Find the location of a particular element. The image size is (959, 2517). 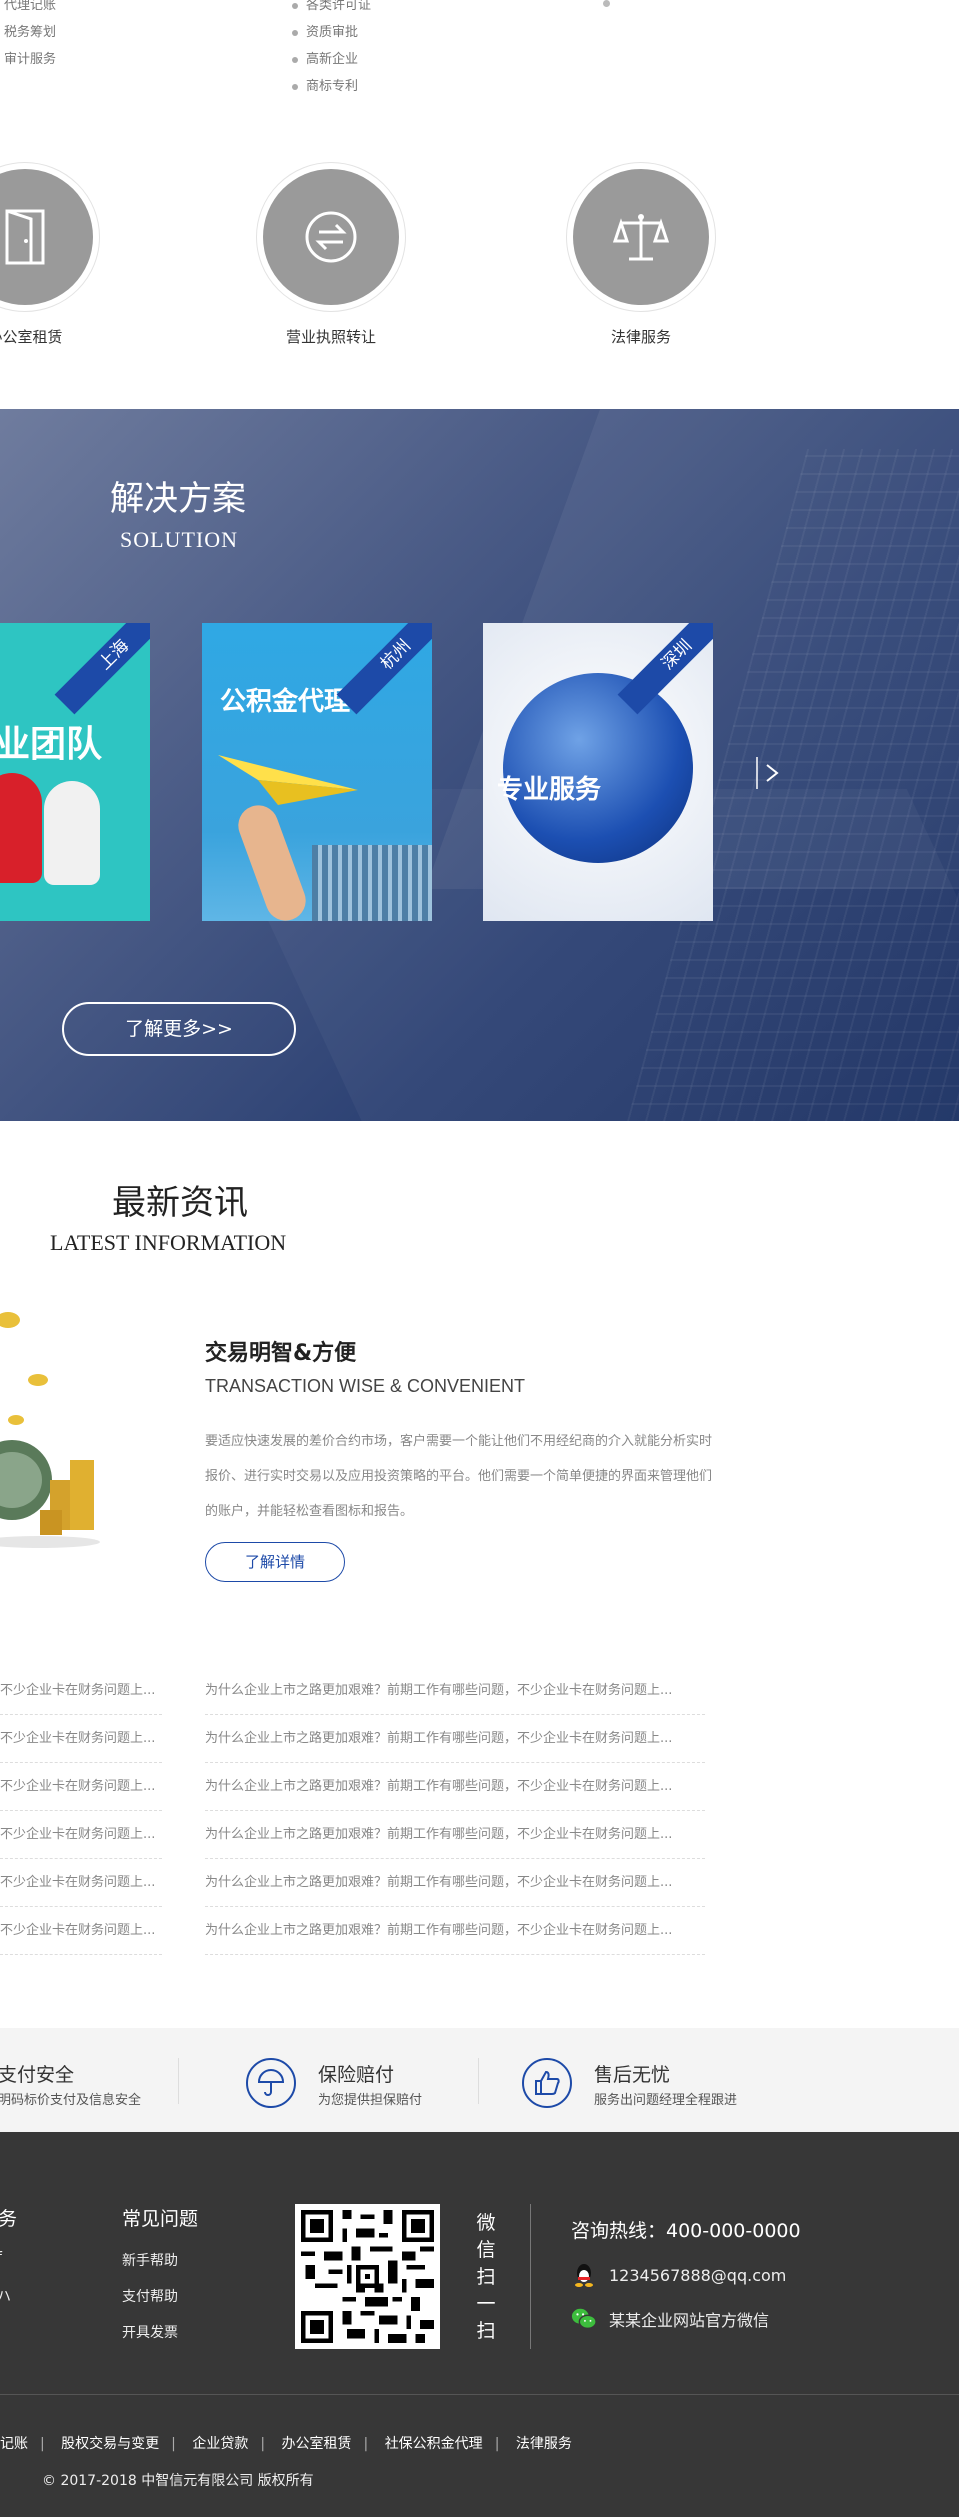

footer-column-heading: 务 is located at coordinates (9, 2219).